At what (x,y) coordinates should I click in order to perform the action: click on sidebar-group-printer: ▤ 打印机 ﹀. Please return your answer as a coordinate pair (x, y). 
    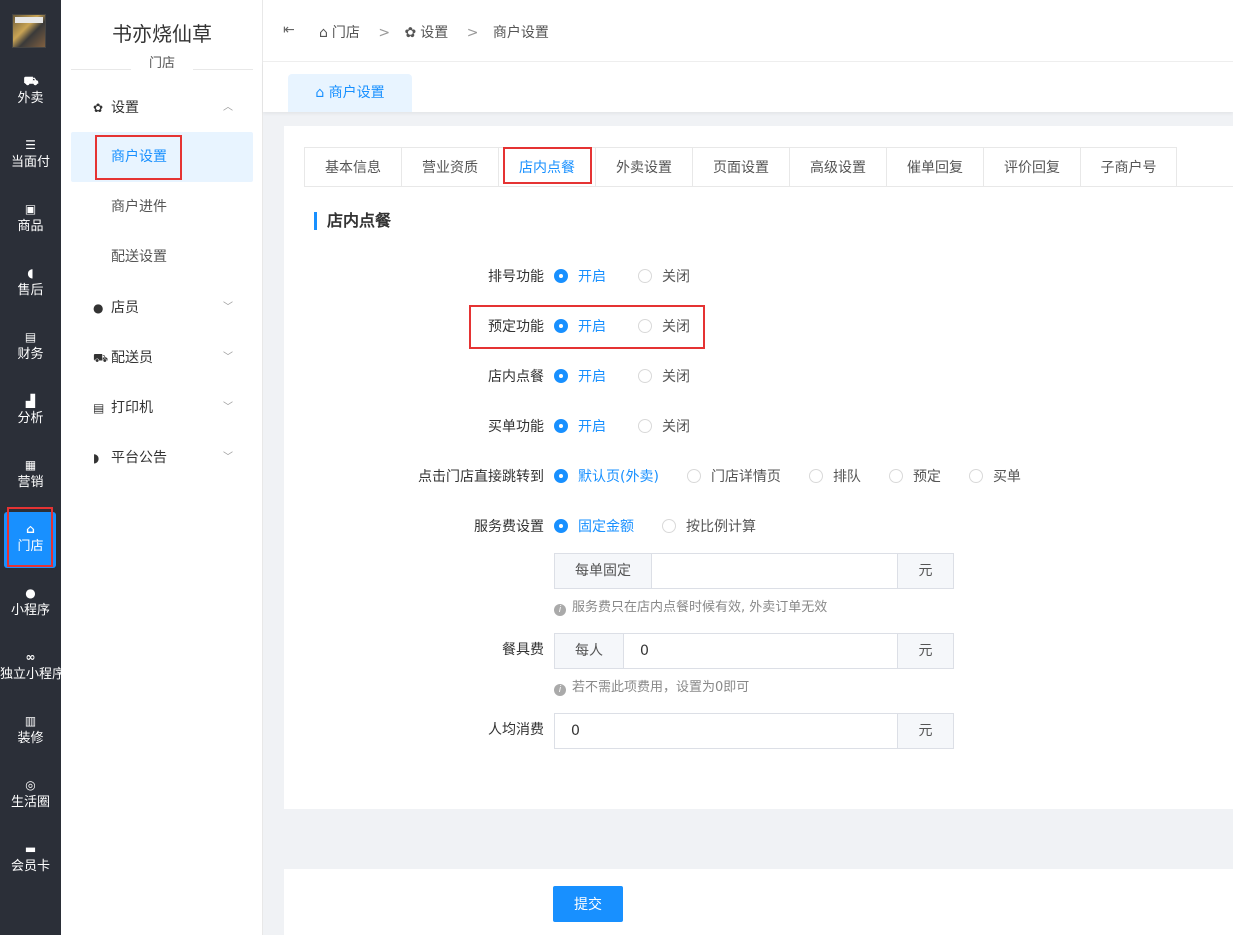
    Looking at the image, I should click on (162, 408).